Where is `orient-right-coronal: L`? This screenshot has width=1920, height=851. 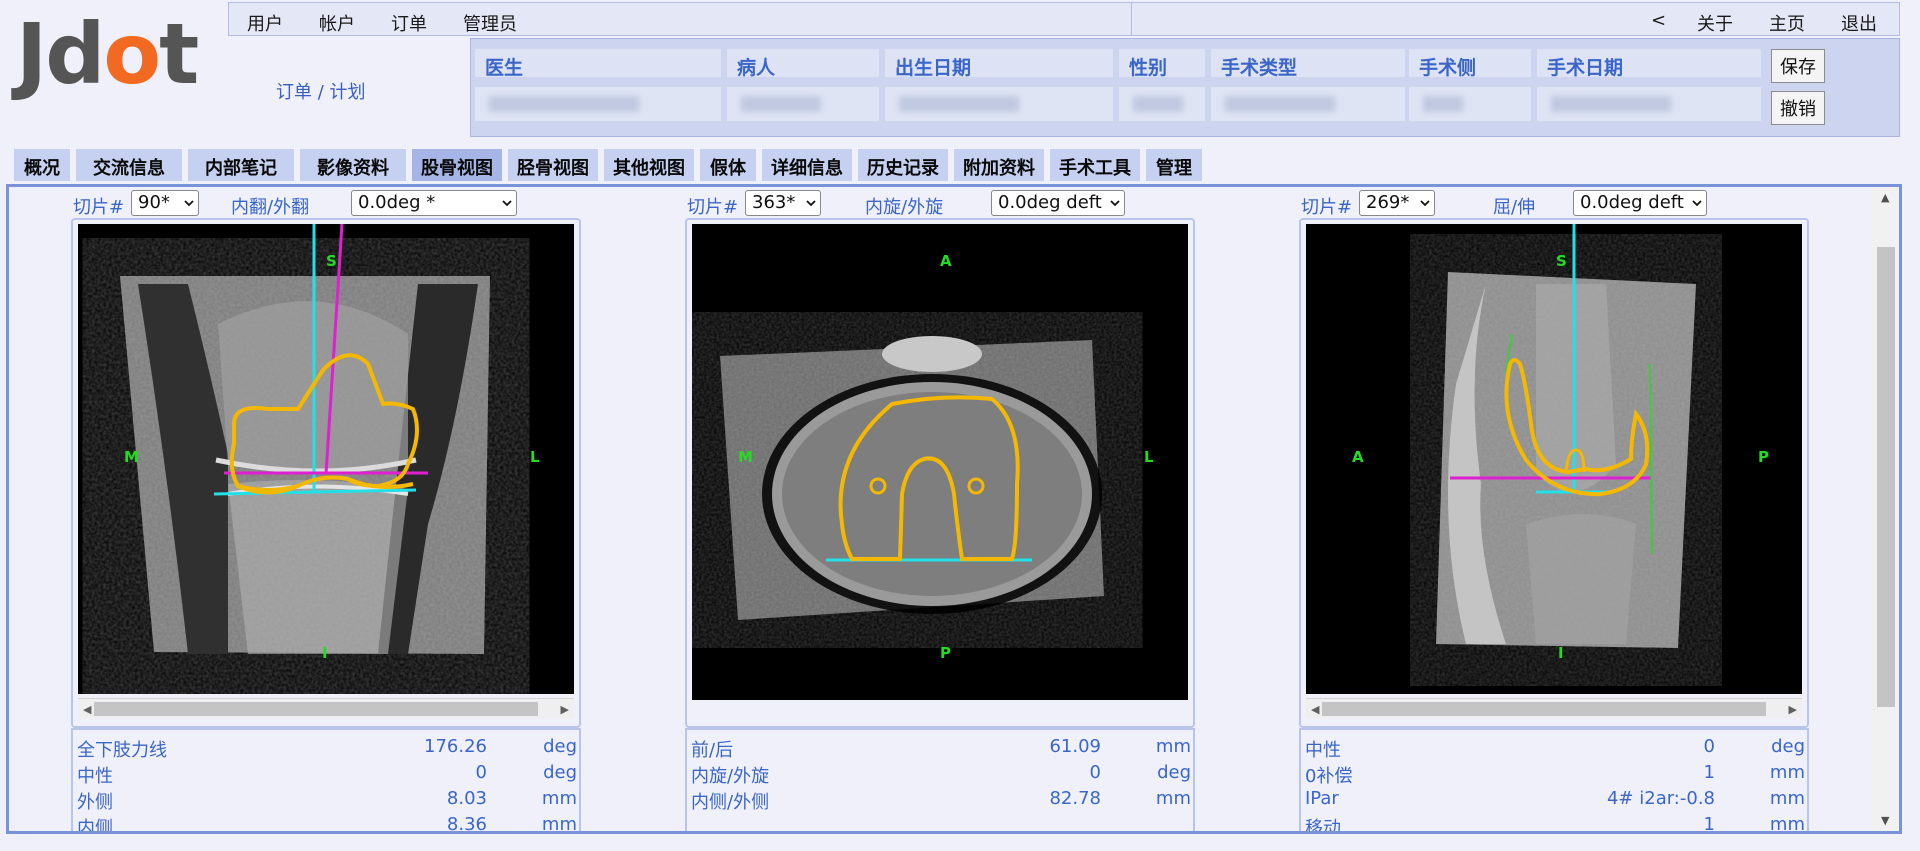 orient-right-coronal: L is located at coordinates (535, 457).